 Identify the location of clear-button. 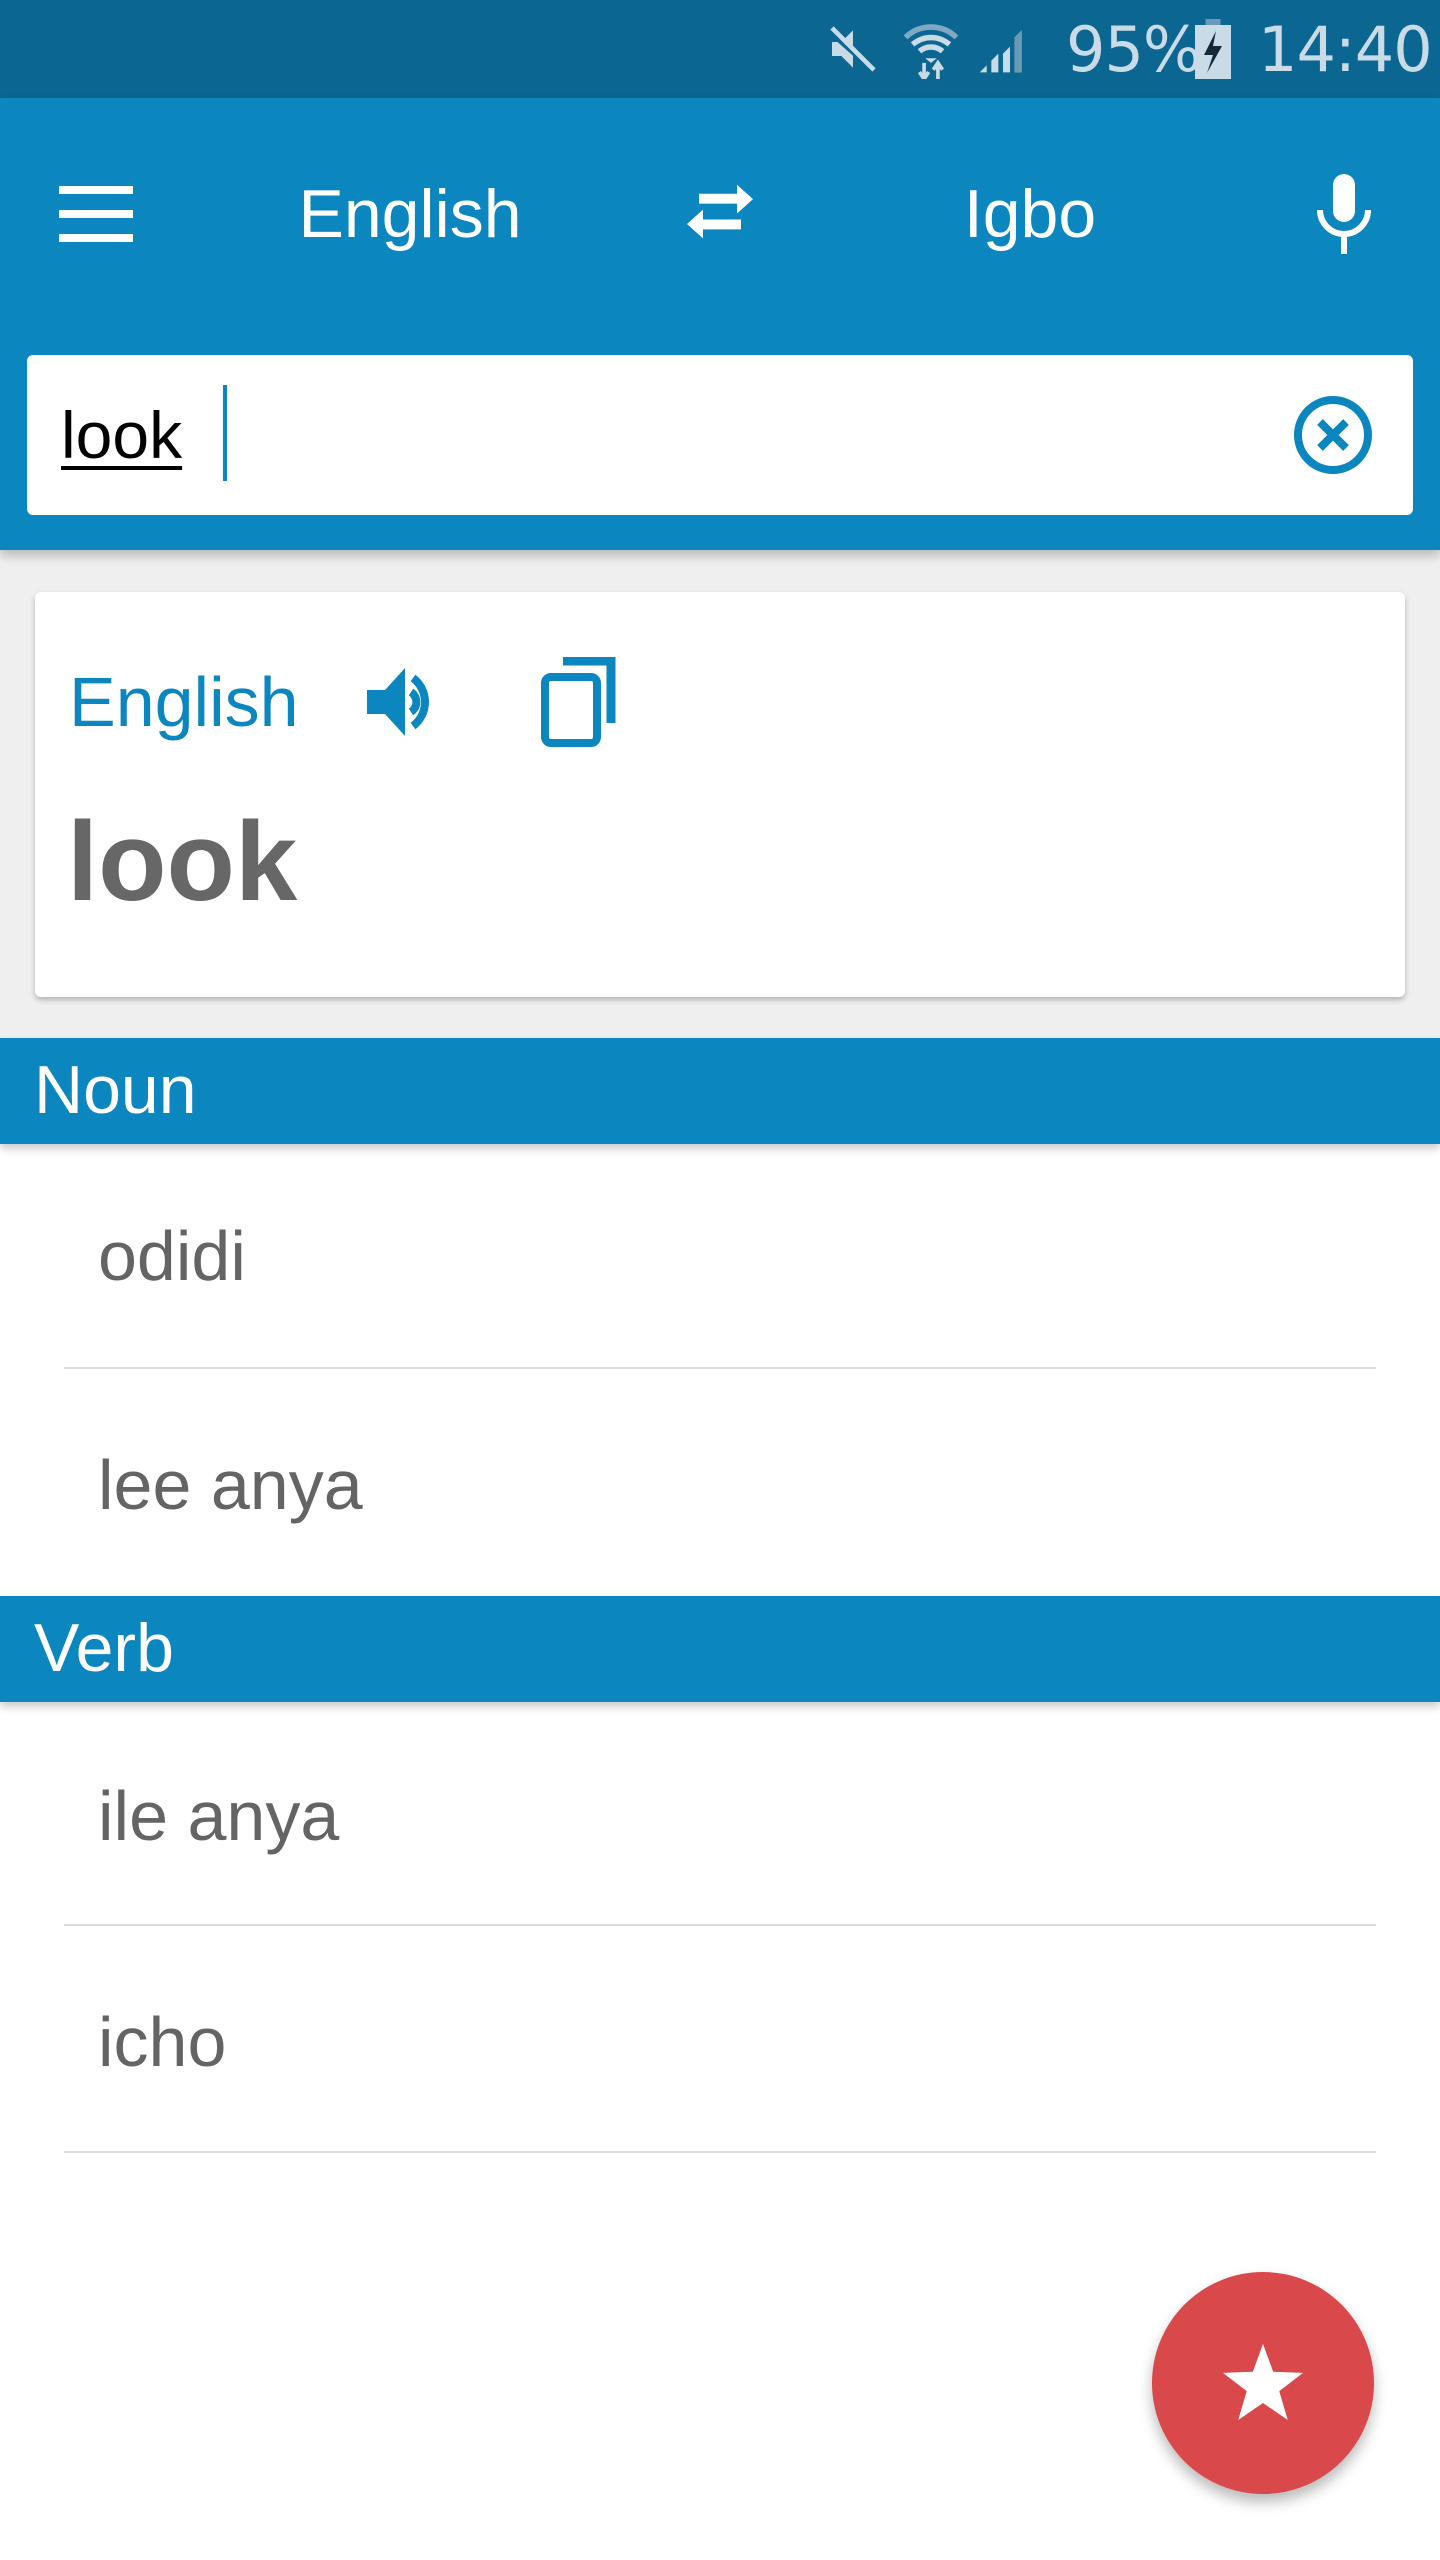
(1333, 435).